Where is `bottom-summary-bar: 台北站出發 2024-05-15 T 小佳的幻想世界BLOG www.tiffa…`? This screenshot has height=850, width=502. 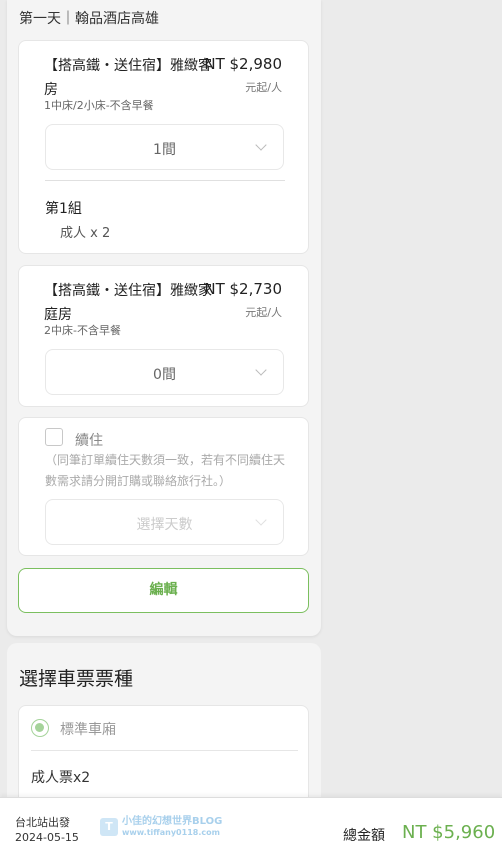 bottom-summary-bar: 台北站出發 2024-05-15 T 小佳的幻想世界BLOG www.tiffa… is located at coordinates (251, 823).